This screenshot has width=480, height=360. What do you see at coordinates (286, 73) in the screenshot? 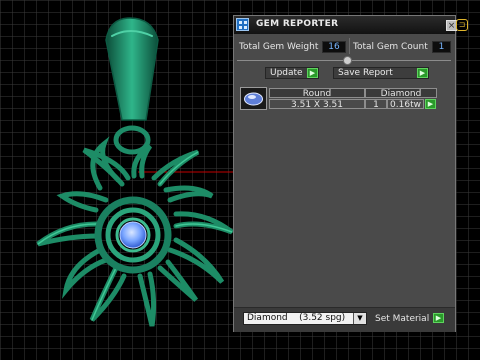
I see `update-button-label: Update` at bounding box center [286, 73].